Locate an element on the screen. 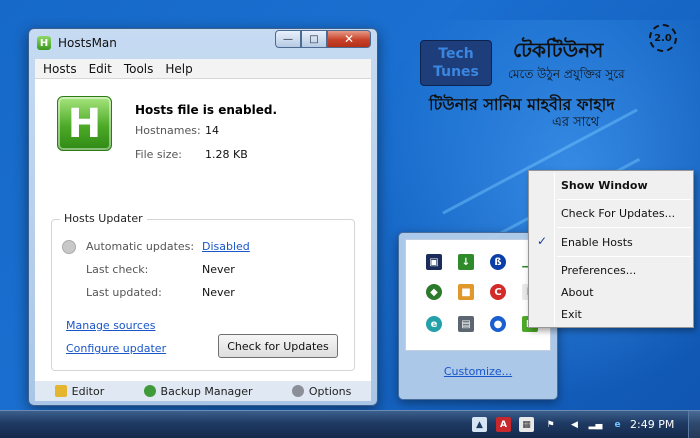 The width and height of the screenshot is (700, 438). ccleaner-icon: C is located at coordinates (498, 292).